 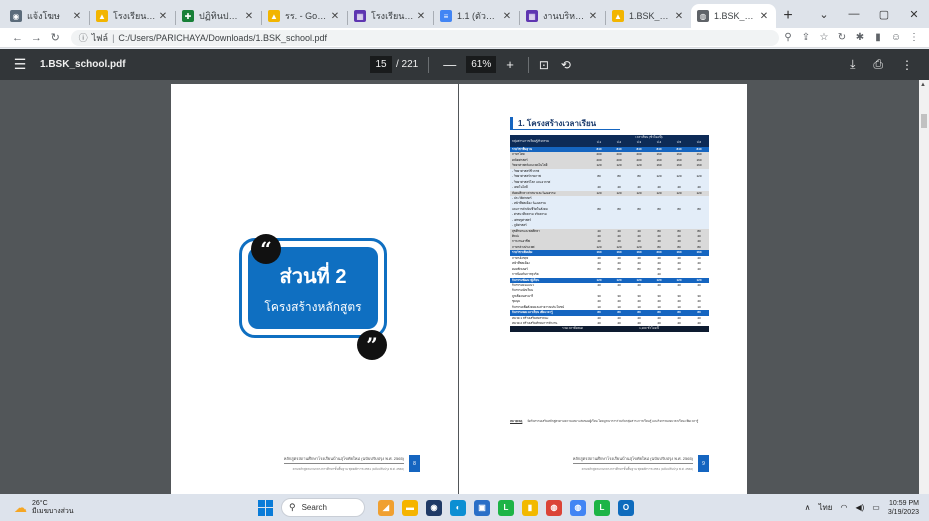 What do you see at coordinates (458, 507) in the screenshot?
I see `app-edge-icon: ◐` at bounding box center [458, 507].